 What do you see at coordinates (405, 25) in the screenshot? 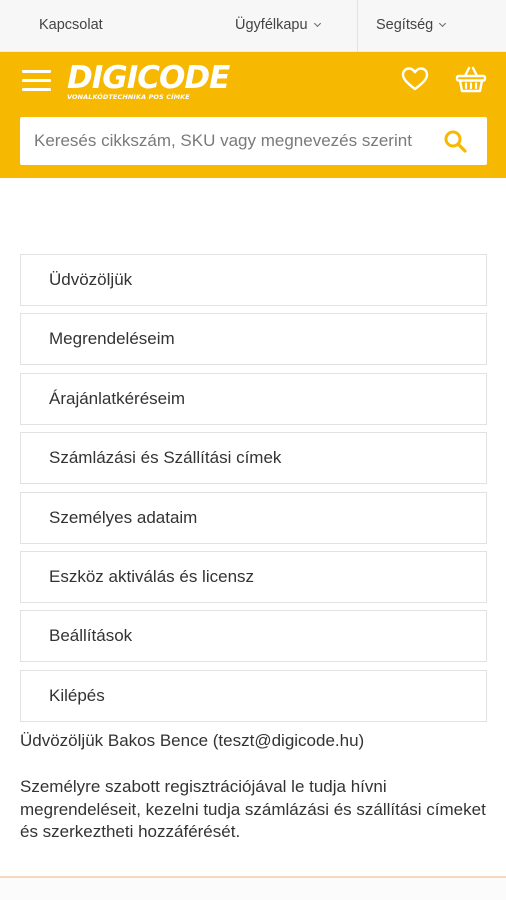
I see `help-label: Segítség` at bounding box center [405, 25].